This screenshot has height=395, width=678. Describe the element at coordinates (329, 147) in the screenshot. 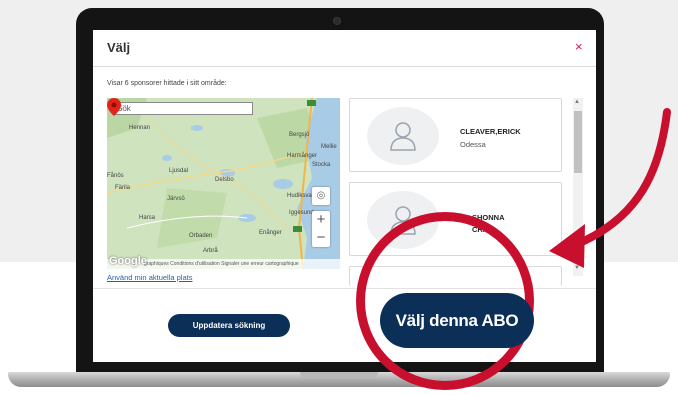

I see `map-place-label: Mellie` at that location.